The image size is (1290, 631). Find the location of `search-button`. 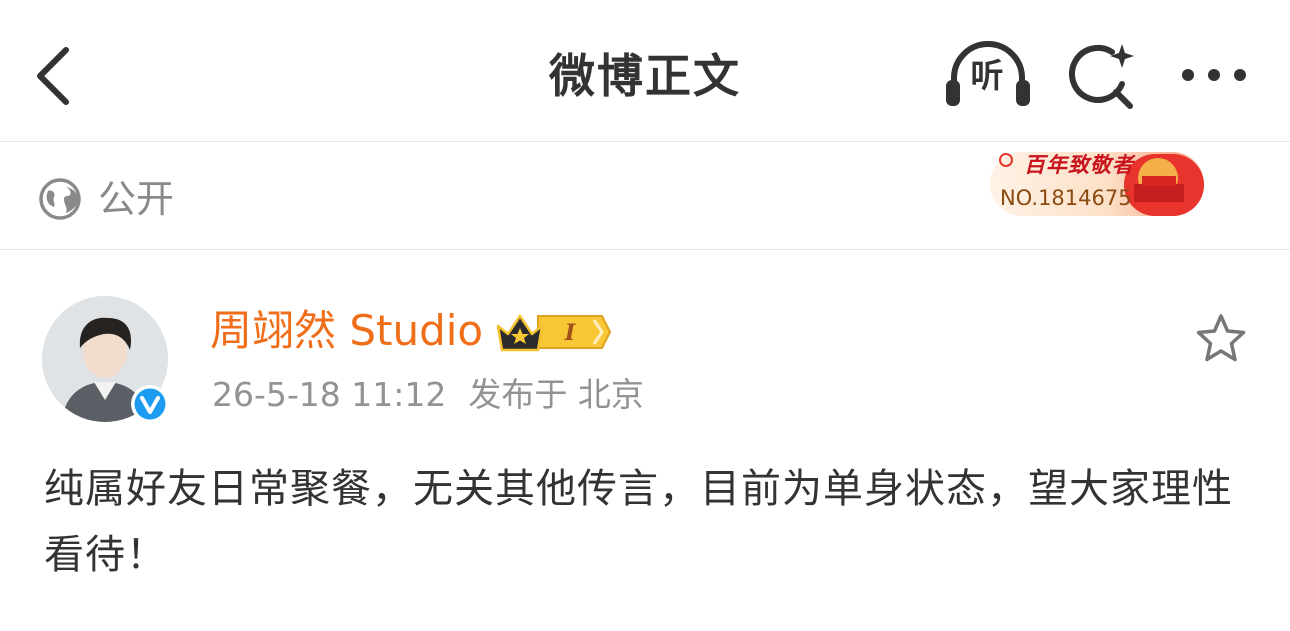

search-button is located at coordinates (1102, 78).